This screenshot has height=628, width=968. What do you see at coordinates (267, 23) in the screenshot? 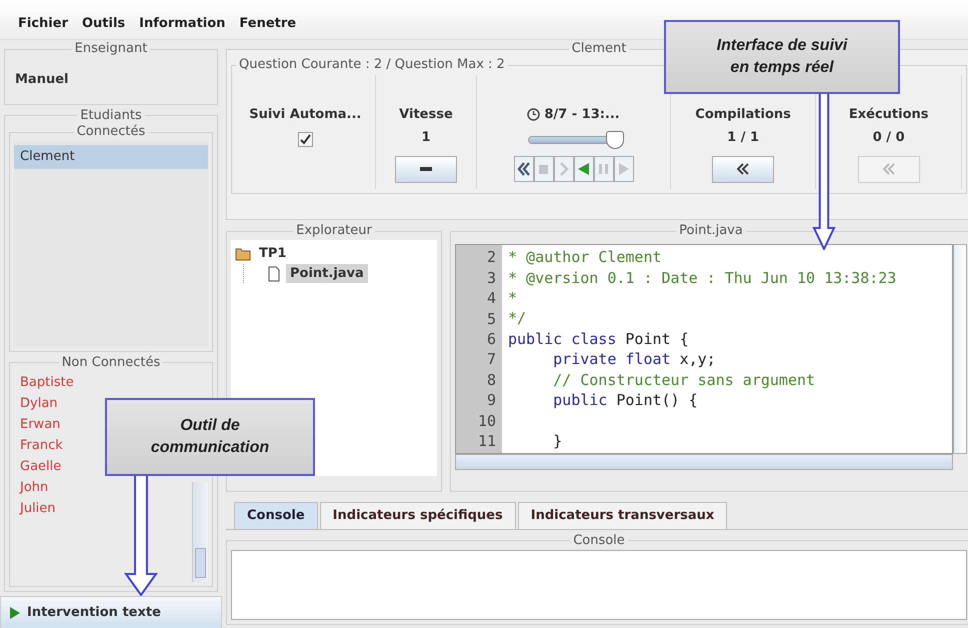
I see `menu-item: Fenetre` at bounding box center [267, 23].